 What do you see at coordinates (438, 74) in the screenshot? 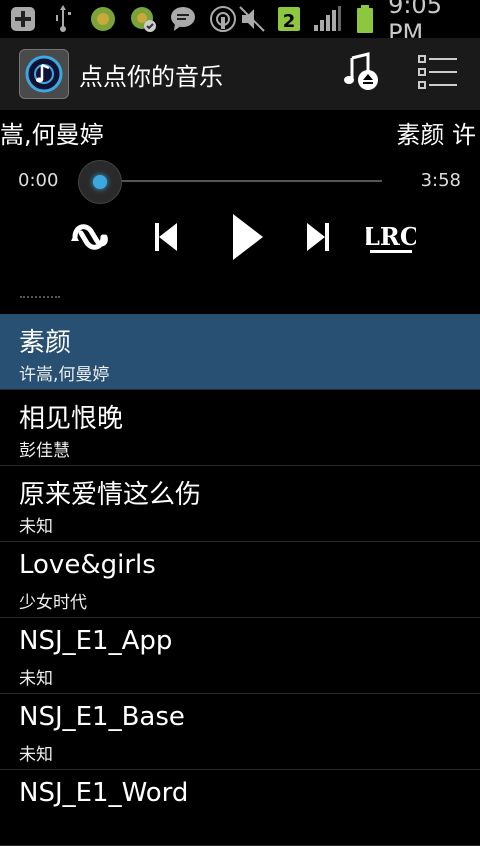
I see `playlist-menu-icon` at bounding box center [438, 74].